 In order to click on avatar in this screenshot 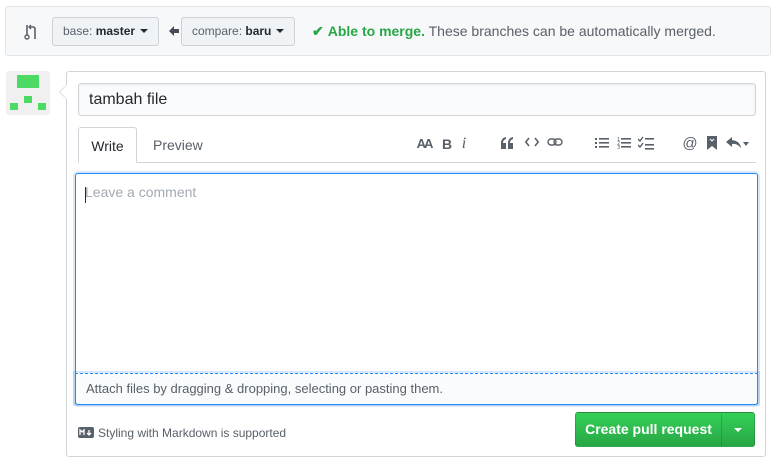, I will do `click(28, 93)`.